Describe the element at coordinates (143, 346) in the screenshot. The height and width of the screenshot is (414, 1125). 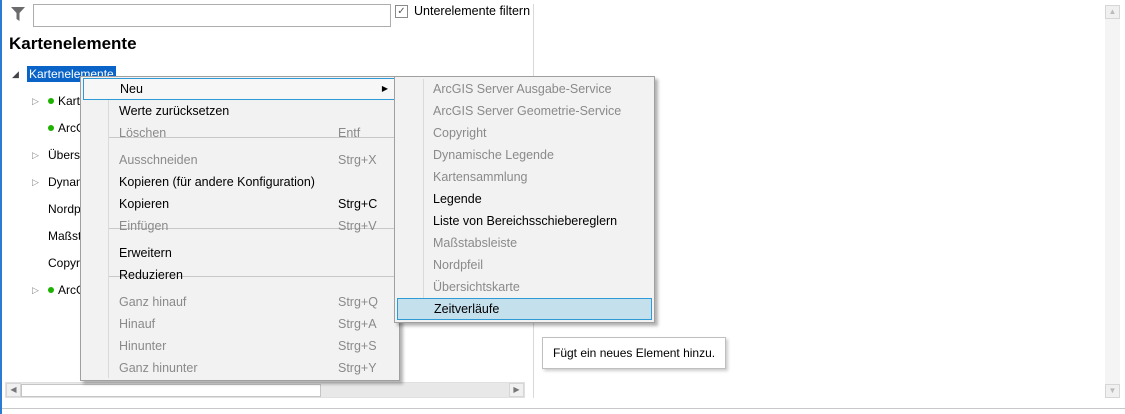
I see `menu-item-label: Hinunter` at that location.